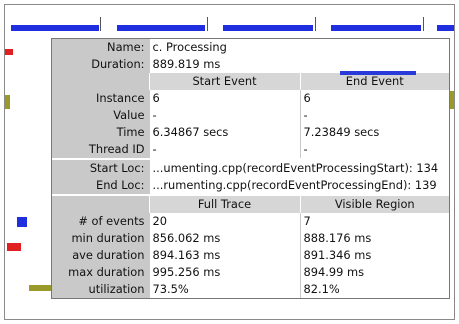 The image size is (459, 324). Describe the element at coordinates (100, 64) in the screenshot. I see `duration-label: Duration:` at that location.